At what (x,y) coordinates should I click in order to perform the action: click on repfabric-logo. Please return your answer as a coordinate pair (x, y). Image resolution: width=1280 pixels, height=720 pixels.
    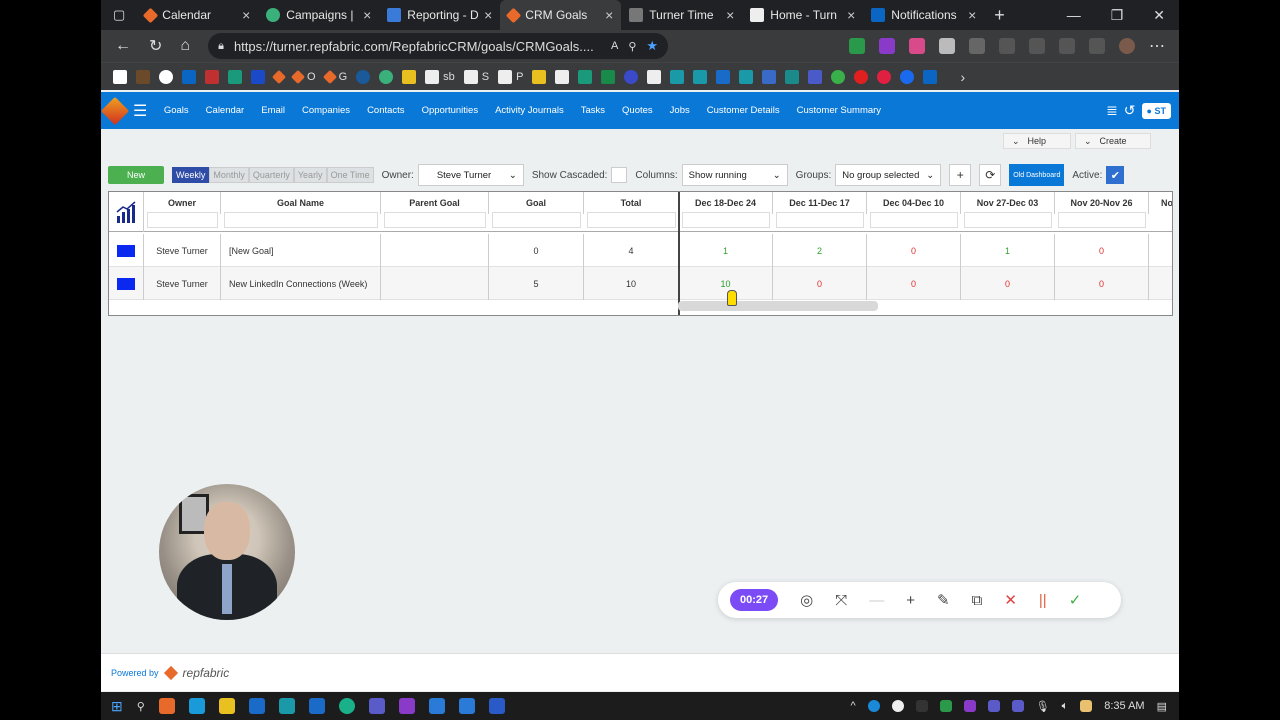
    Looking at the image, I should click on (115, 110).